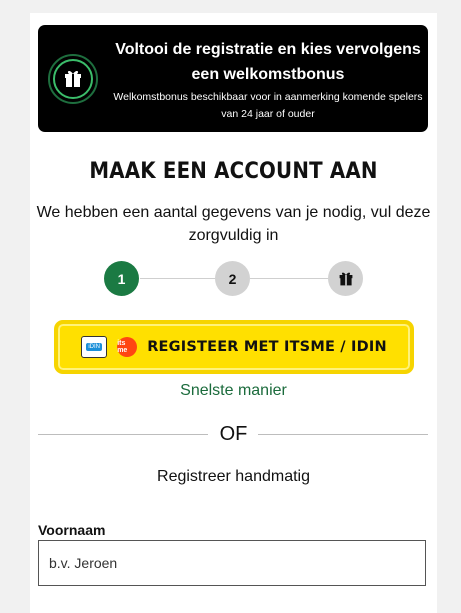 This screenshot has width=461, height=613. I want to click on step-2: 2, so click(232, 278).